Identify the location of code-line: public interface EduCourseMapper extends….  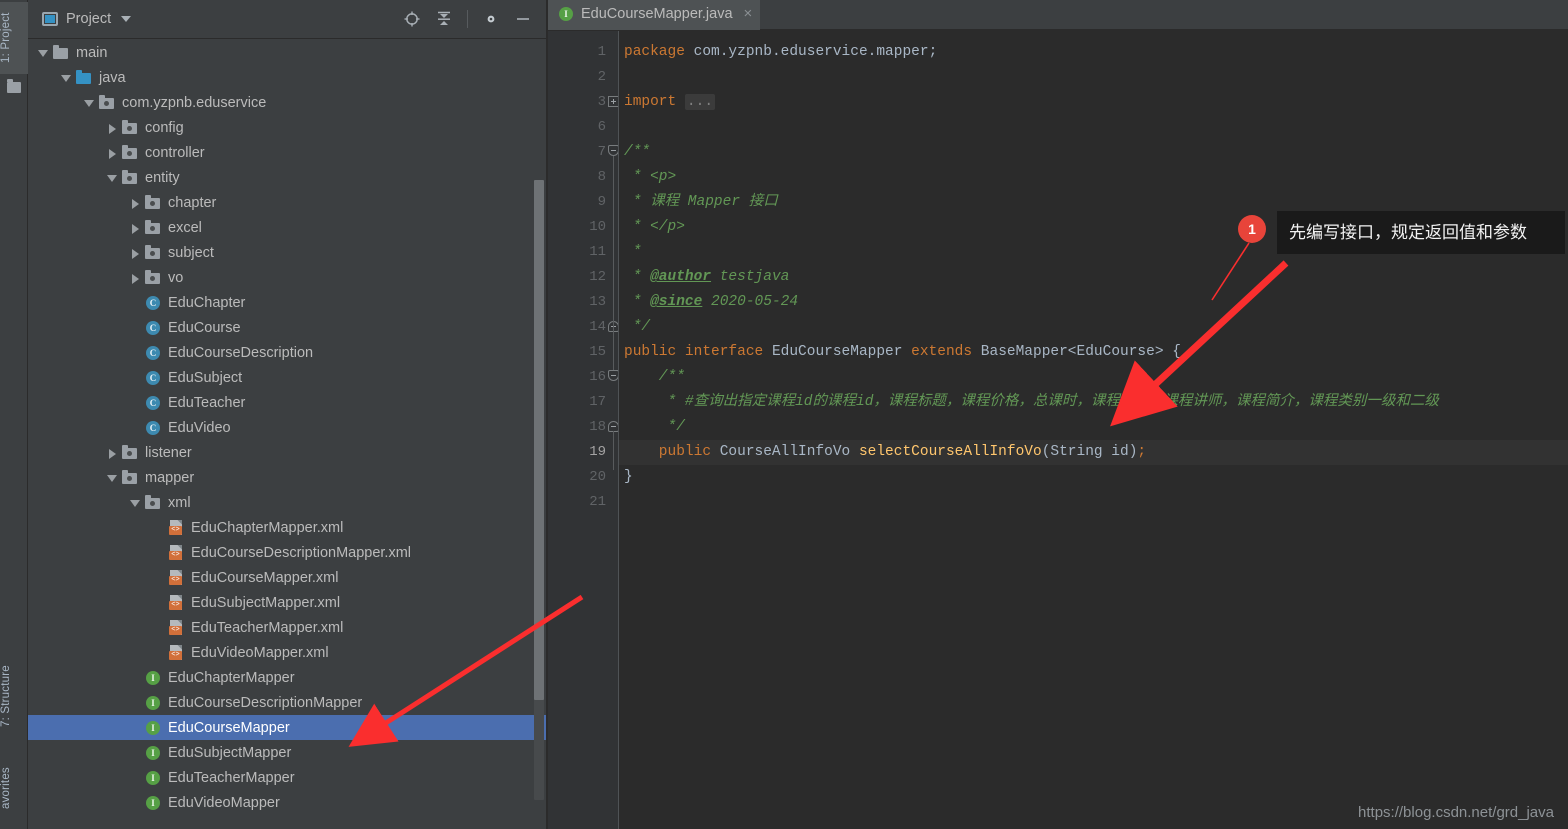
(1093, 352).